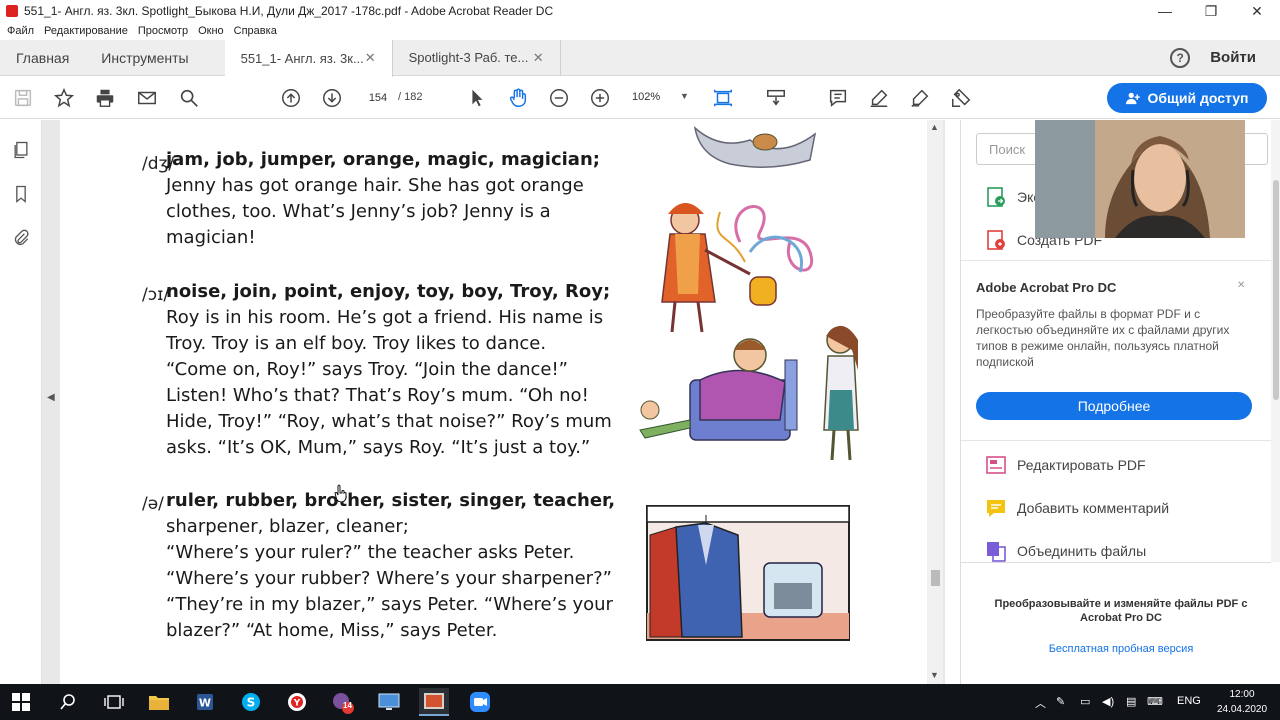 Image resolution: width=1280 pixels, height=720 pixels. Describe the element at coordinates (20, 31) in the screenshot. I see `menu-file: Файл` at that location.